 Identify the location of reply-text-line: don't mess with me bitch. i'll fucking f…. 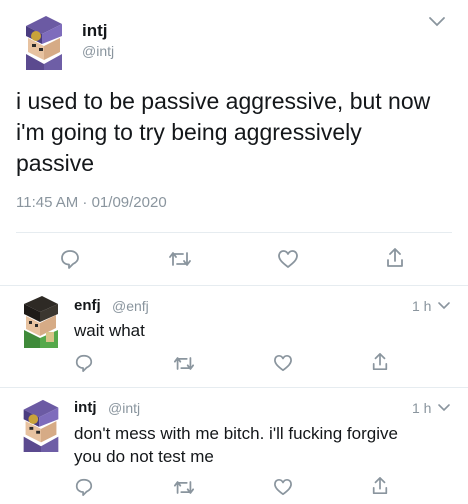
(236, 433).